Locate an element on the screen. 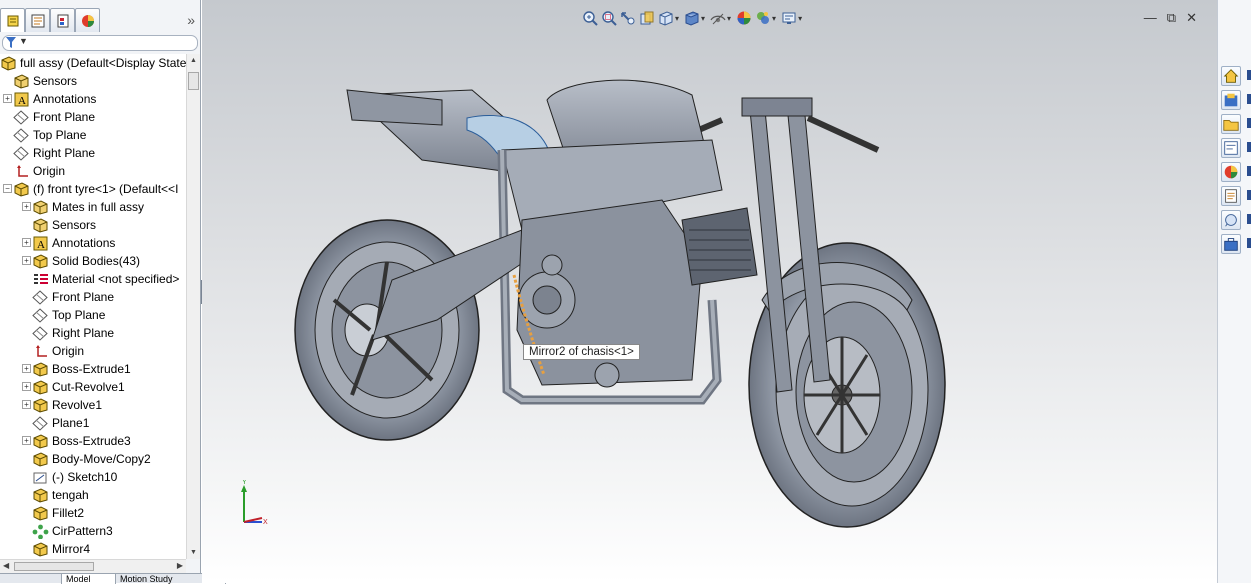 This screenshot has height=584, width=1251. configuration-manager-icon is located at coordinates (62, 20).